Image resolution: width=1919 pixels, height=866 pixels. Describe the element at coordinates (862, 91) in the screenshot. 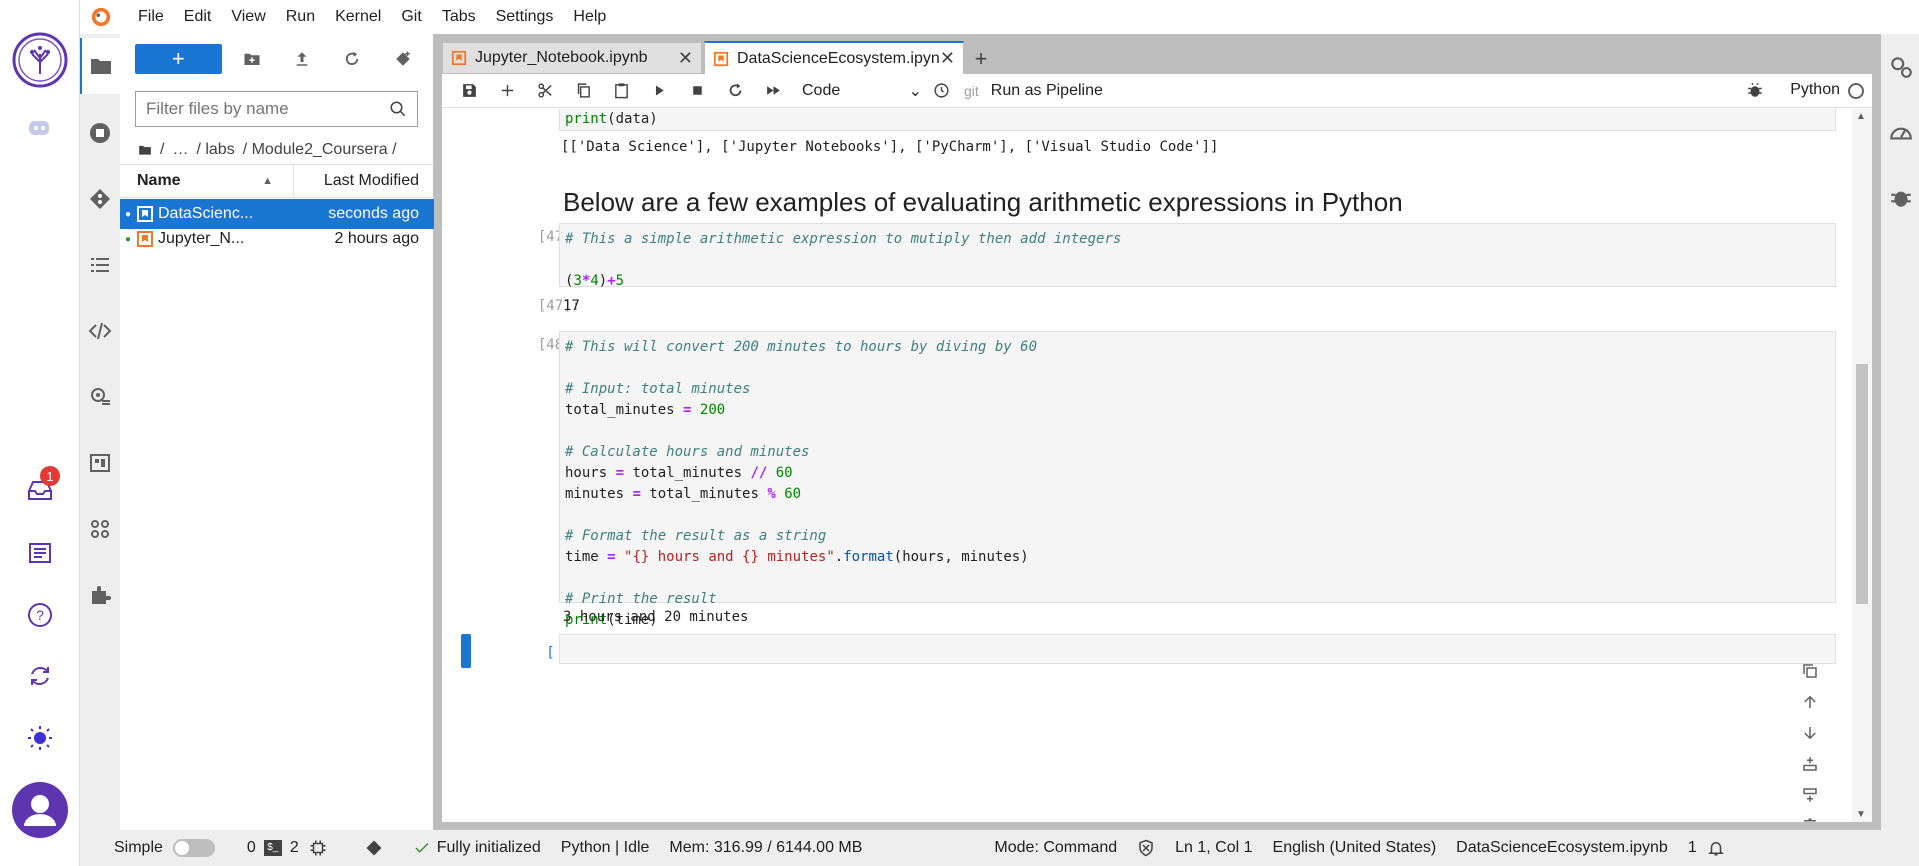

I see `cell-type-dropdown: Code ⌄` at that location.